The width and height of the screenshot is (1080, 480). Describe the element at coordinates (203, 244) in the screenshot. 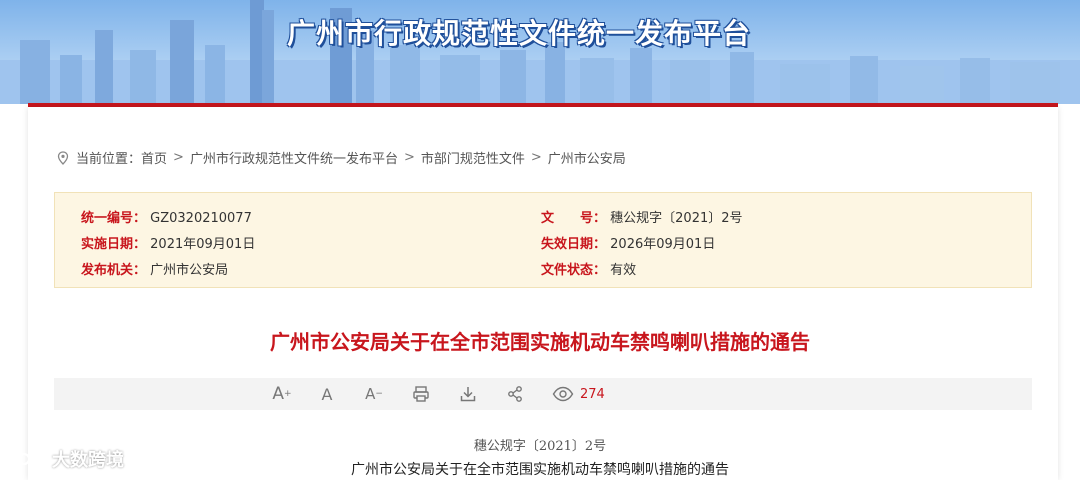

I see `meta-effective-value: 2021年09月01日` at that location.